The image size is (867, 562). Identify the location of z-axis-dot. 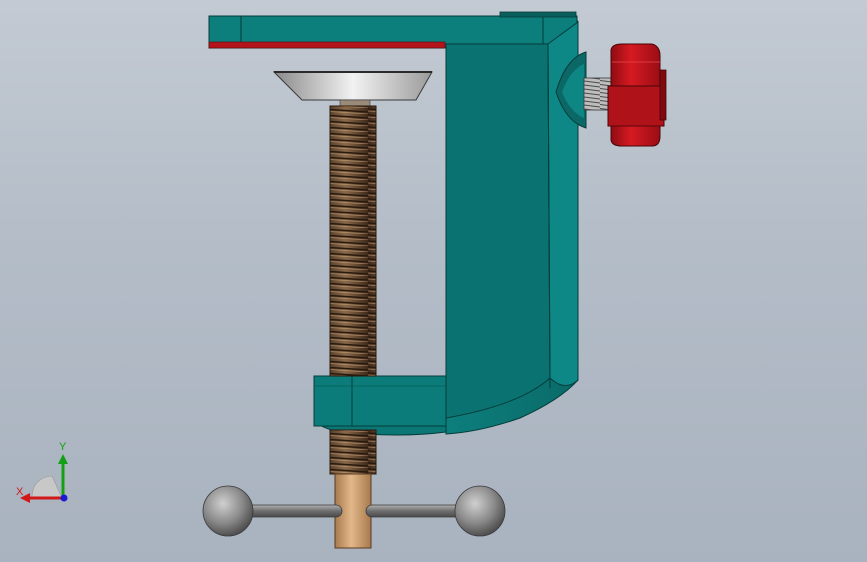
(64, 498).